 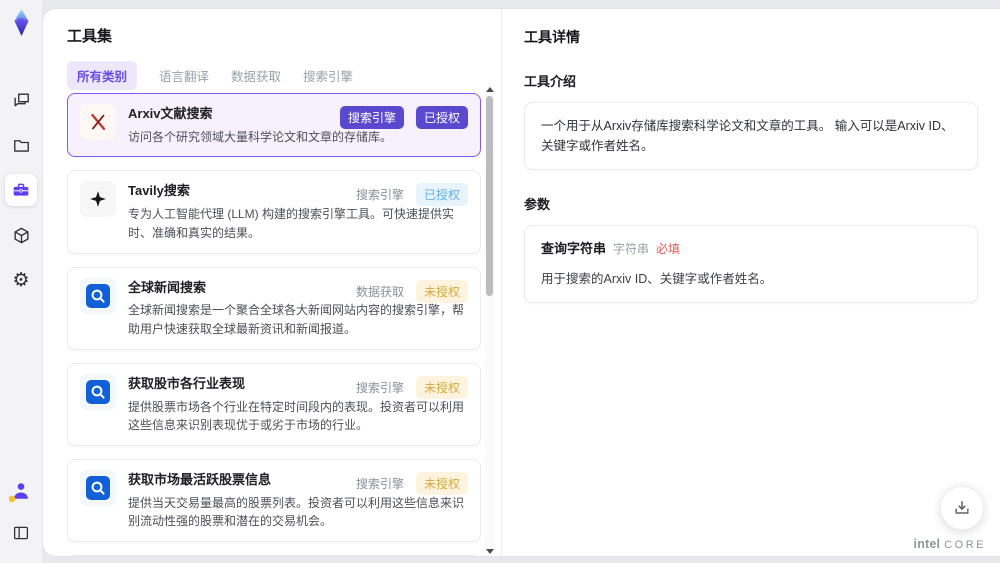 What do you see at coordinates (657, 278) in the screenshot?
I see `parameter-description: 用于搜索的Arxiv ID、关键字或作者姓名。` at bounding box center [657, 278].